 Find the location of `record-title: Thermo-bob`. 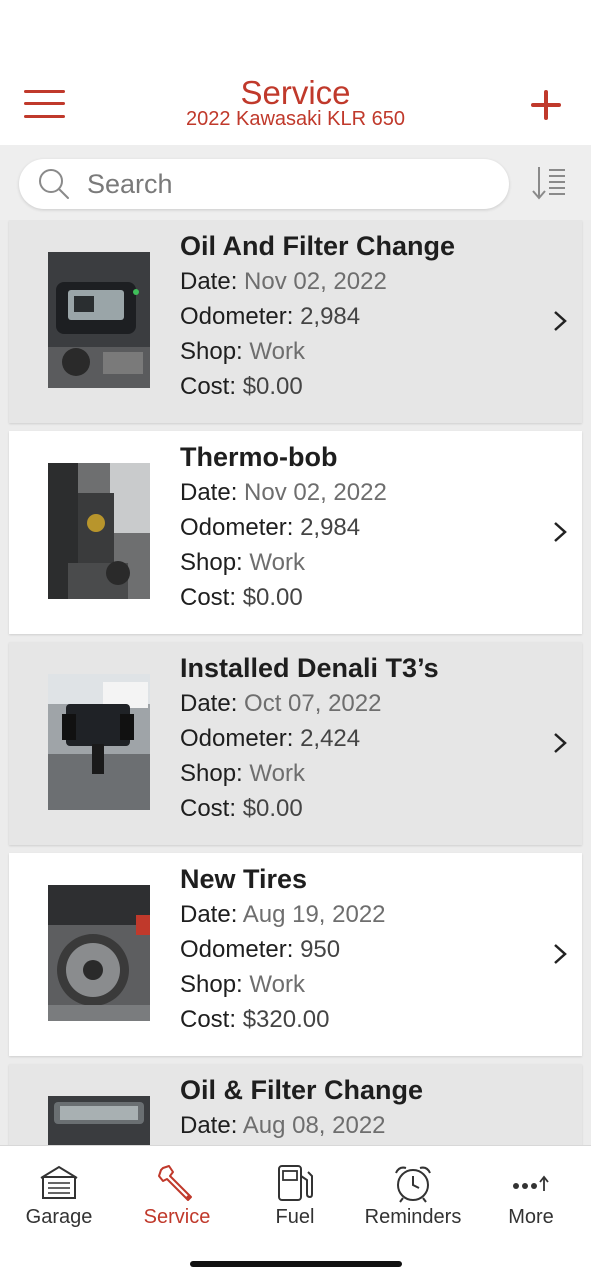

record-title: Thermo-bob is located at coordinates (259, 457).